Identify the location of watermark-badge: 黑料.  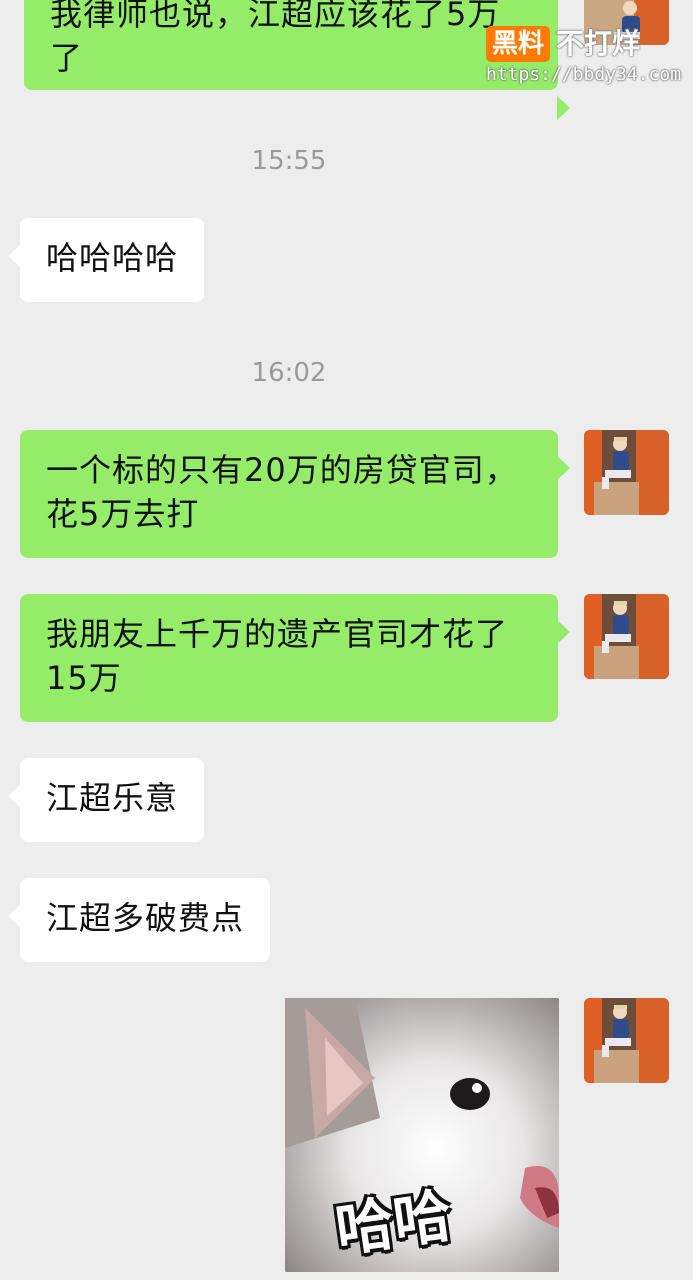
(518, 44).